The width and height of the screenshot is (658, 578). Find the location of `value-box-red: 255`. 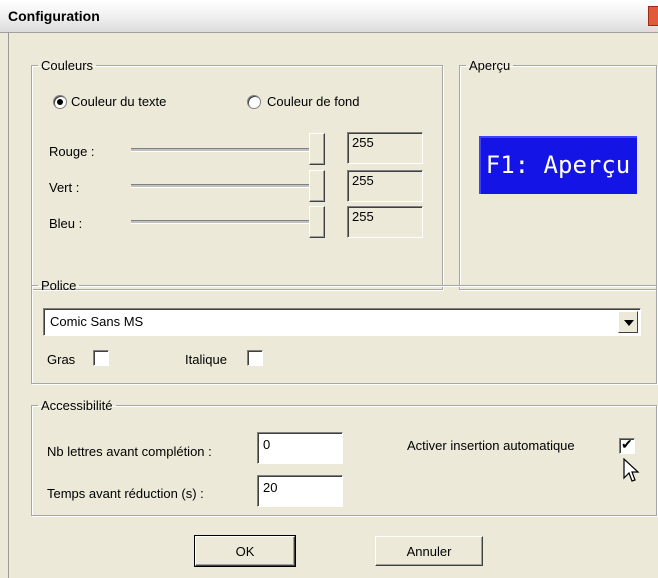

value-box-red: 255 is located at coordinates (385, 148).